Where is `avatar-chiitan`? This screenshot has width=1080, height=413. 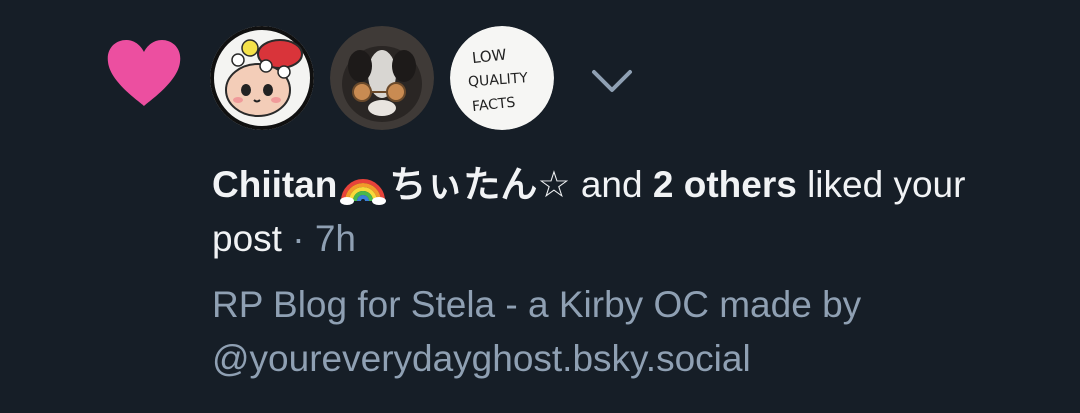
avatar-chiitan is located at coordinates (262, 78).